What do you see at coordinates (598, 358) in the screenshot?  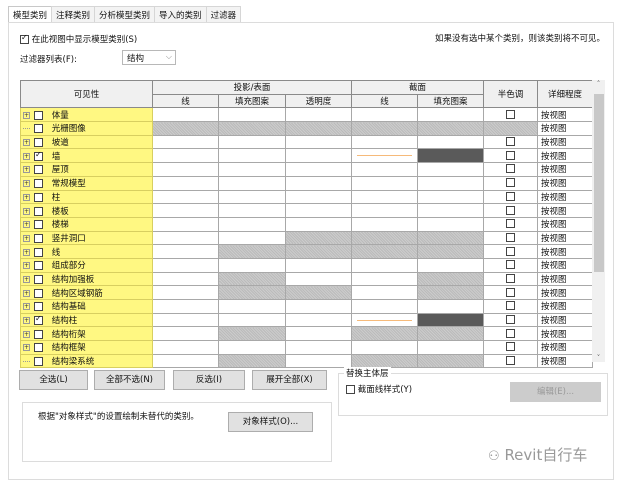 I see `scroll-down-icon: ˅` at bounding box center [598, 358].